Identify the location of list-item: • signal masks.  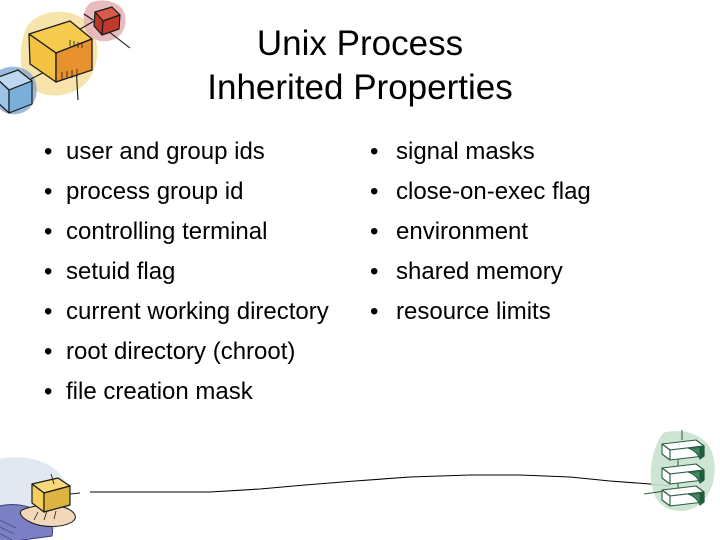
(520, 152).